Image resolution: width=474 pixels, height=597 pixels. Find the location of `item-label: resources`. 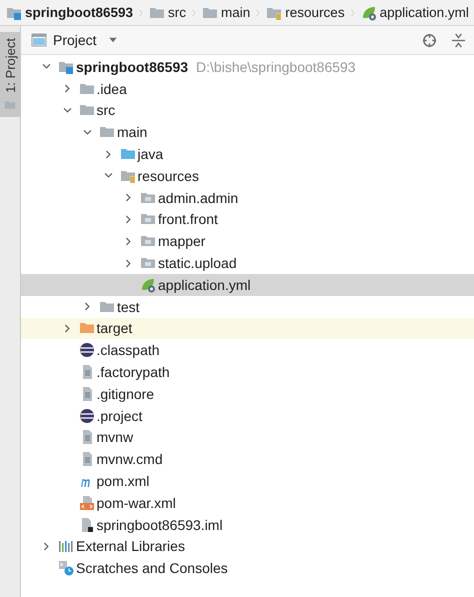

item-label: resources is located at coordinates (168, 176).